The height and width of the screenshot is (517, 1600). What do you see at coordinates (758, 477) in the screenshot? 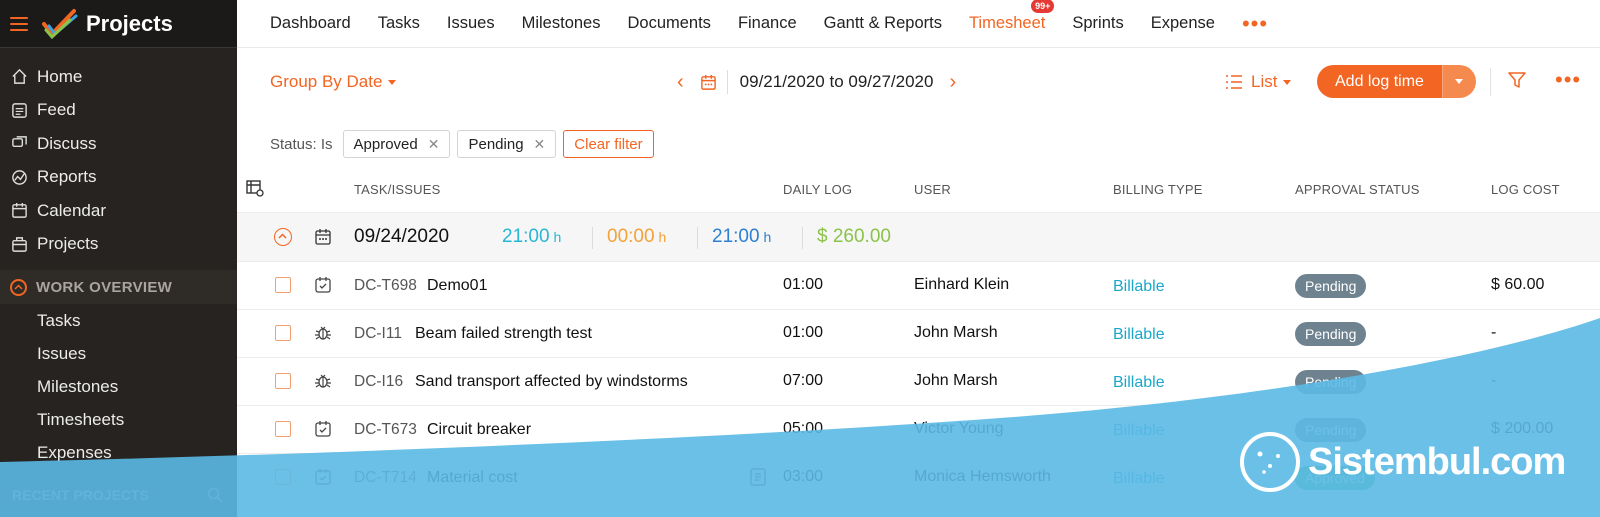
I see `document-icon` at bounding box center [758, 477].